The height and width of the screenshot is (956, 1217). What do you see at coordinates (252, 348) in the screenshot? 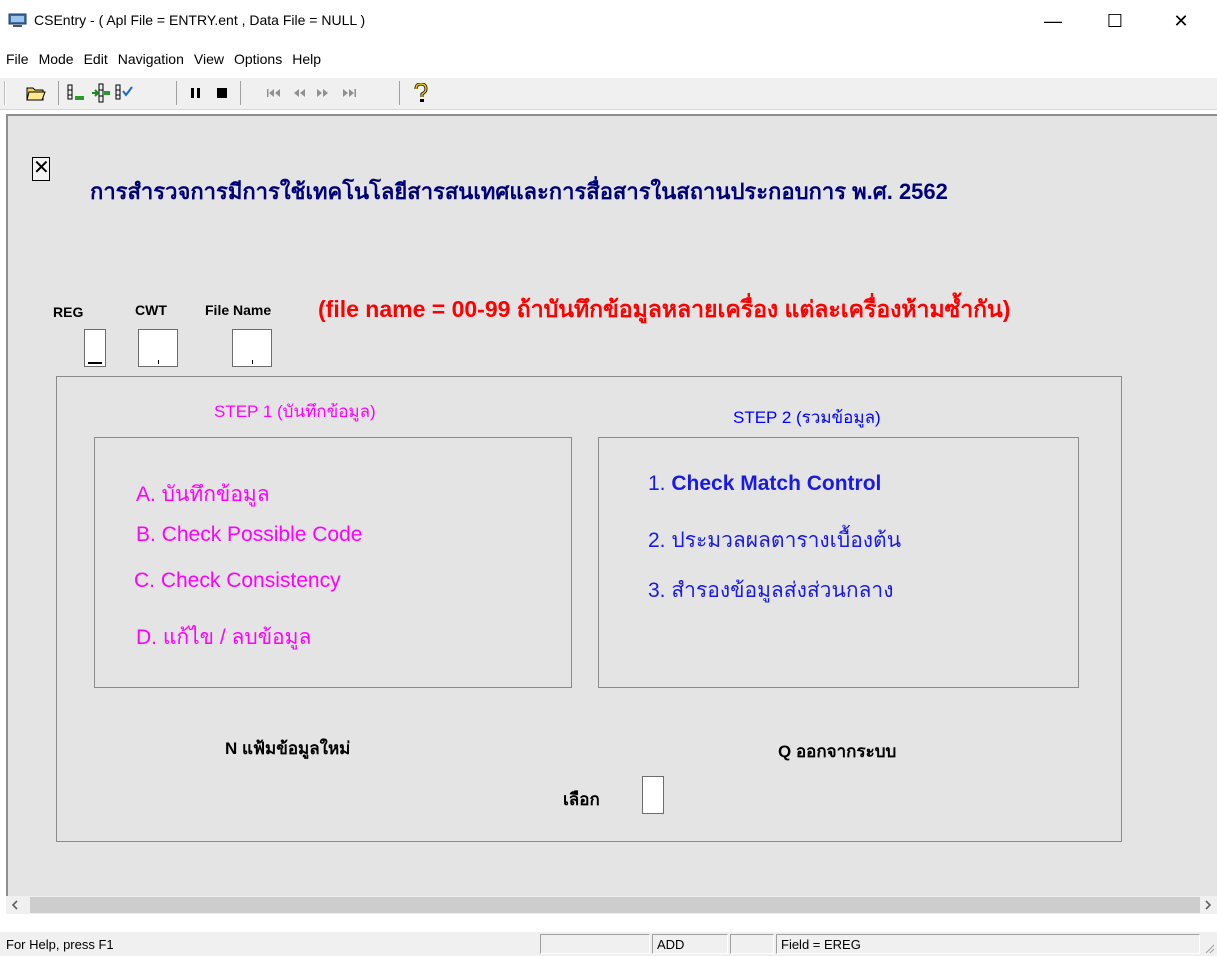
I see `file-name-input` at bounding box center [252, 348].